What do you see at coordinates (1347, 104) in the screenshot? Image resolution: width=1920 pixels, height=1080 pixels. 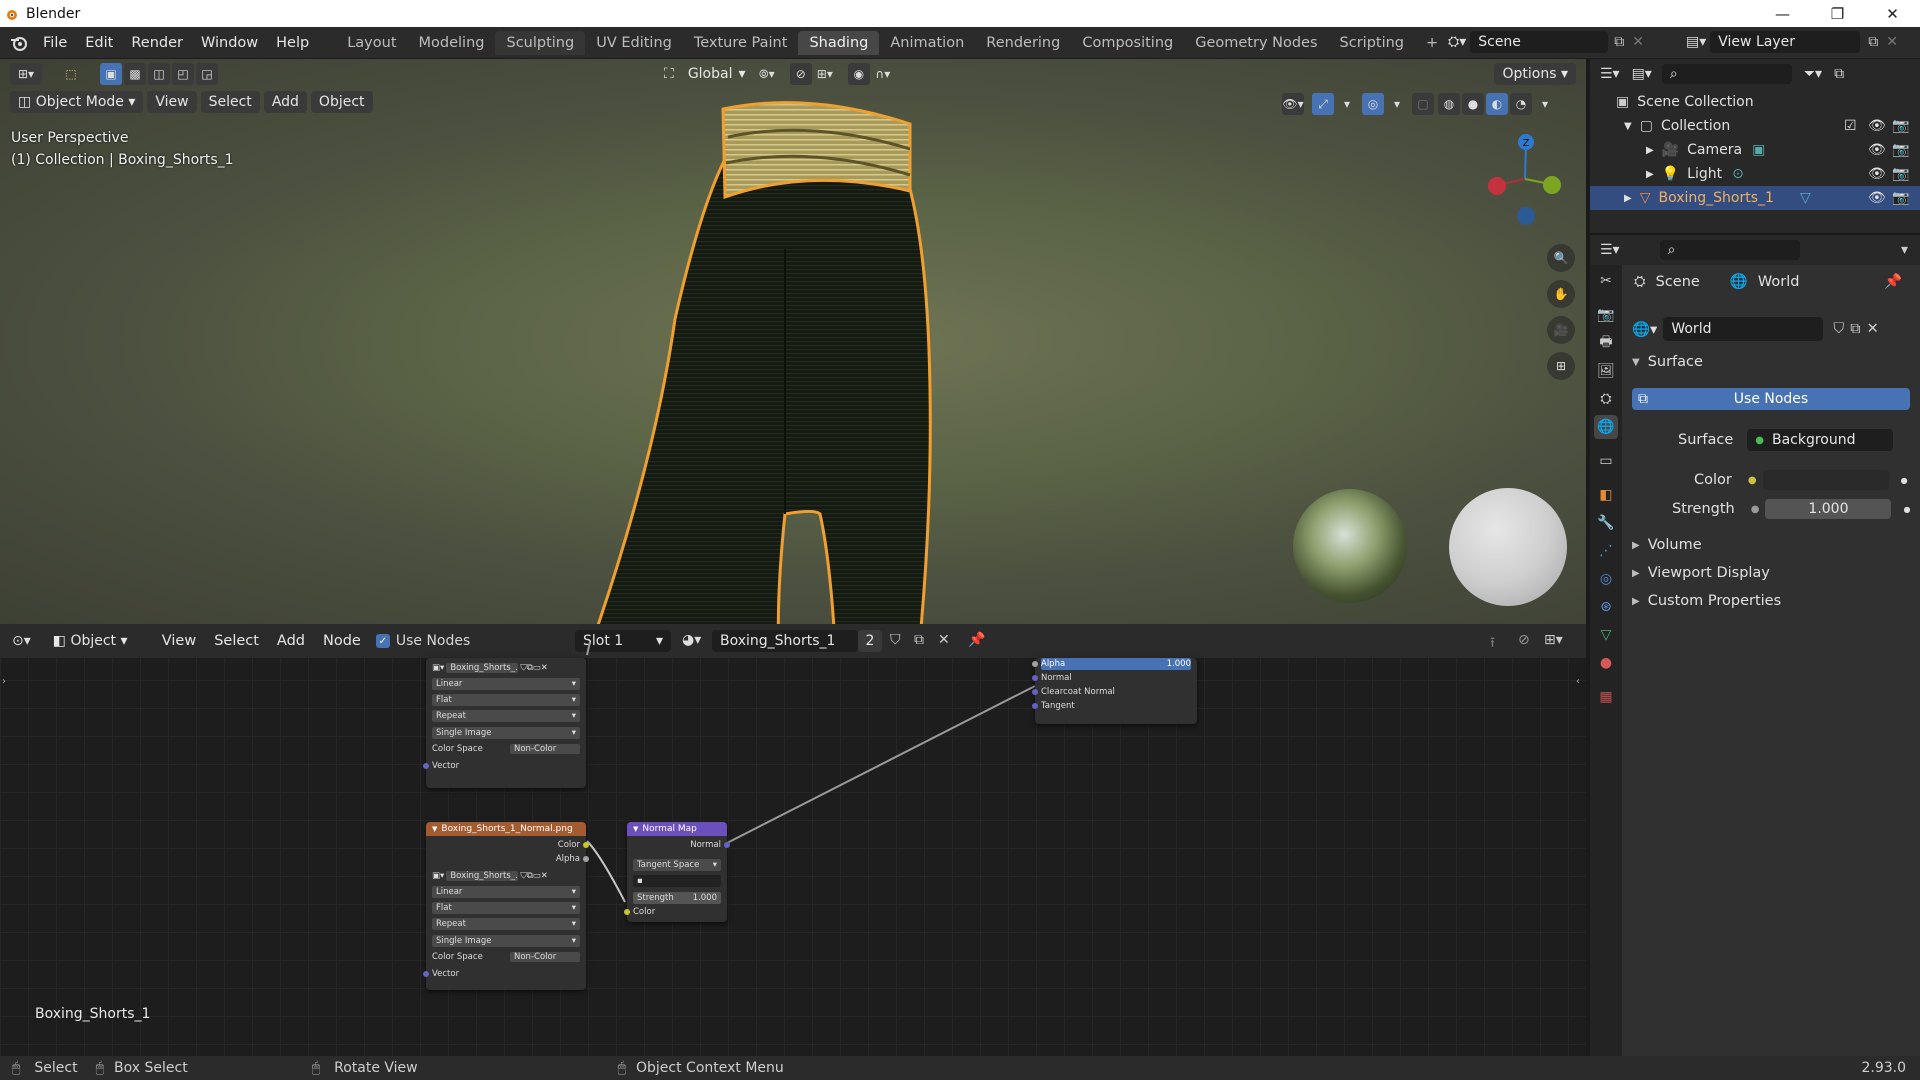 I see `gizmo-dropdown-icon: ▾` at bounding box center [1347, 104].